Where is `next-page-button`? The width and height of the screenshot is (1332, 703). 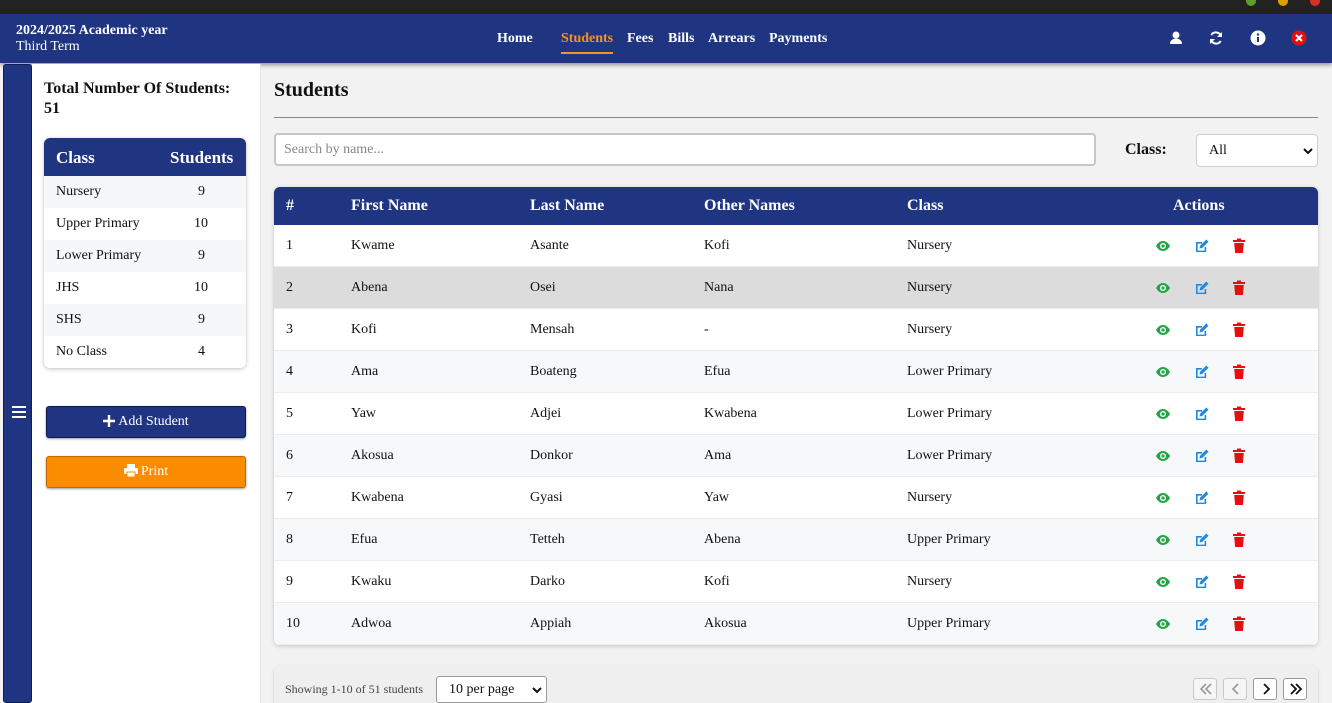
next-page-button is located at coordinates (1265, 689).